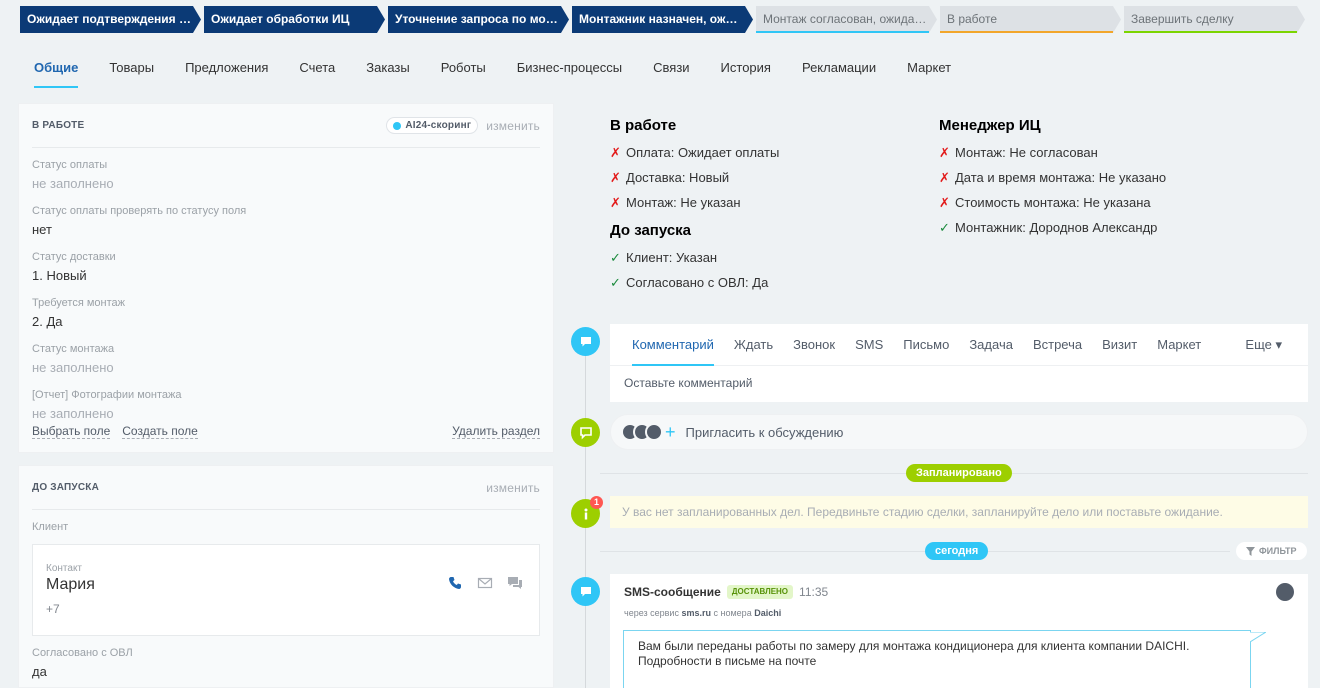 The width and height of the screenshot is (1320, 688). Describe the element at coordinates (1030, 19) in the screenshot. I see `stage-6: В работе` at that location.